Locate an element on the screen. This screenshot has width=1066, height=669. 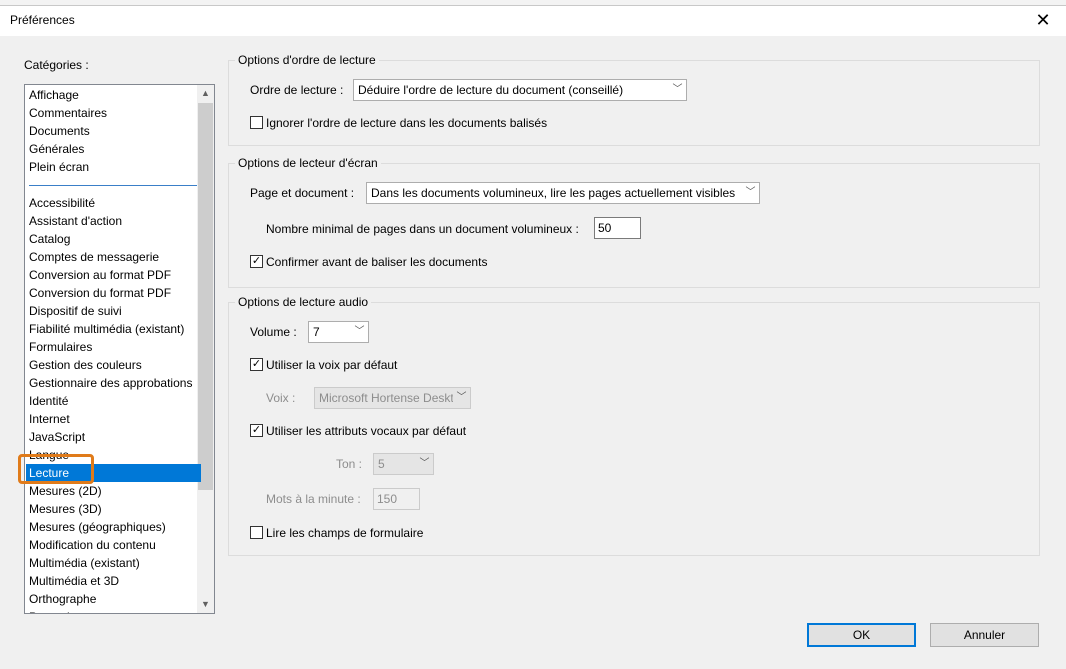
category-item: Mesures (3D) is located at coordinates (65, 509).